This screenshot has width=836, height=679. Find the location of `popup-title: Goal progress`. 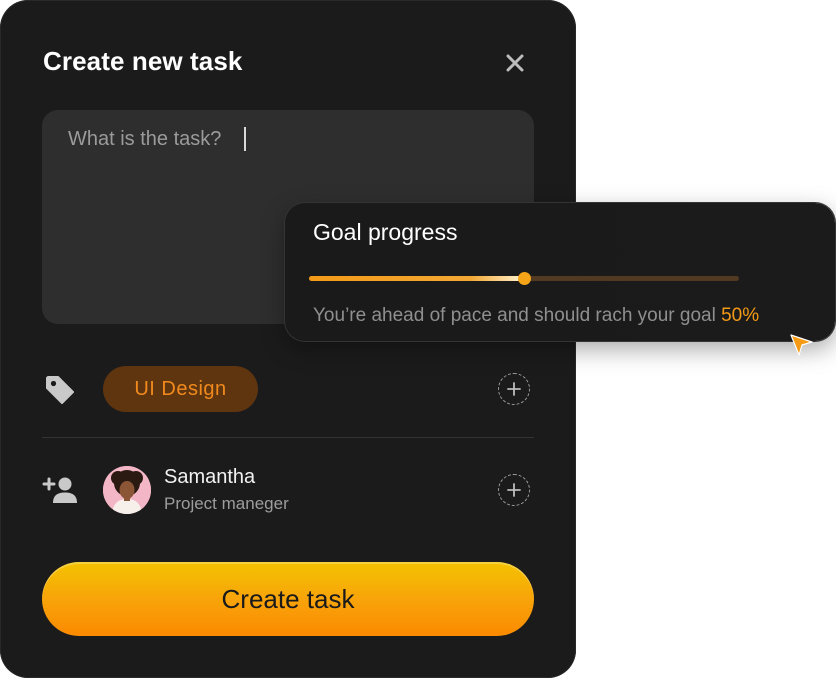

popup-title: Goal progress is located at coordinates (385, 232).